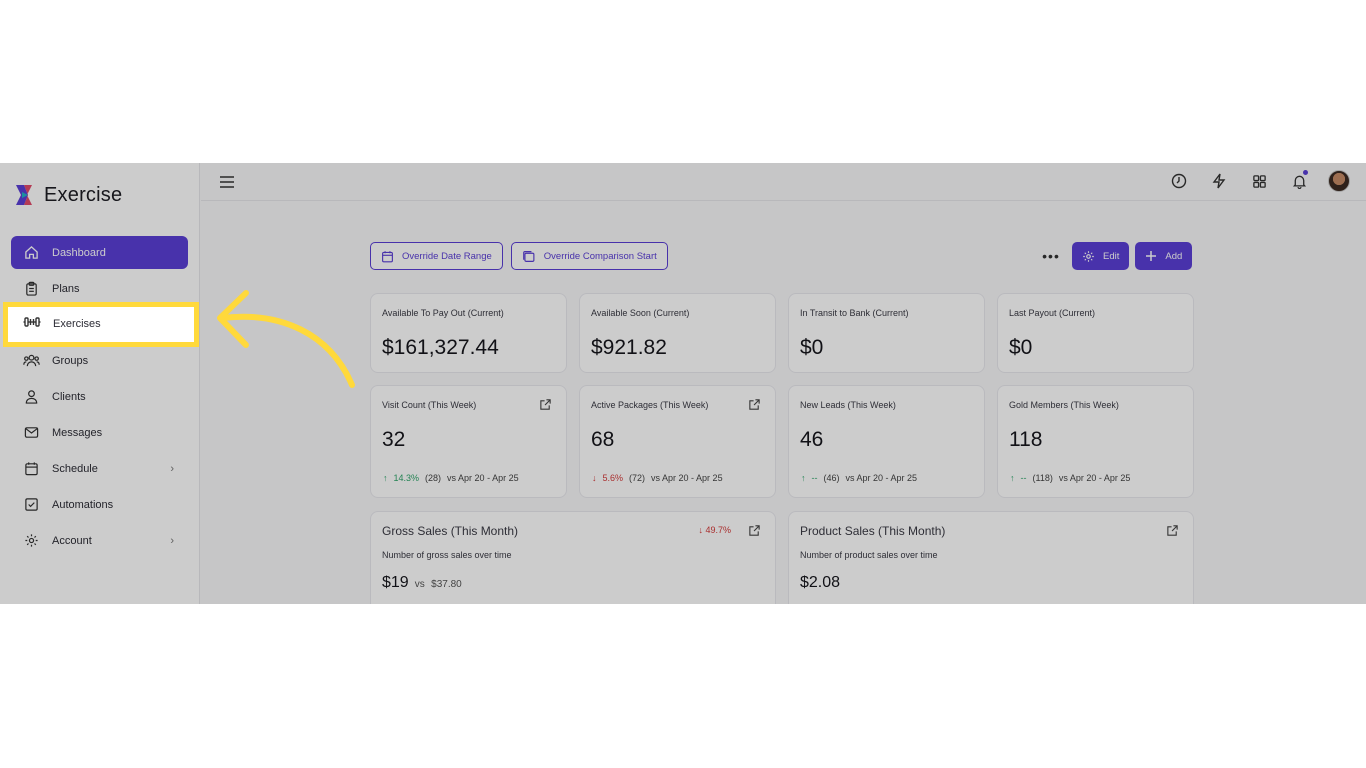  Describe the element at coordinates (69, 396) in the screenshot. I see `sidebar-item-label: Clients` at that location.